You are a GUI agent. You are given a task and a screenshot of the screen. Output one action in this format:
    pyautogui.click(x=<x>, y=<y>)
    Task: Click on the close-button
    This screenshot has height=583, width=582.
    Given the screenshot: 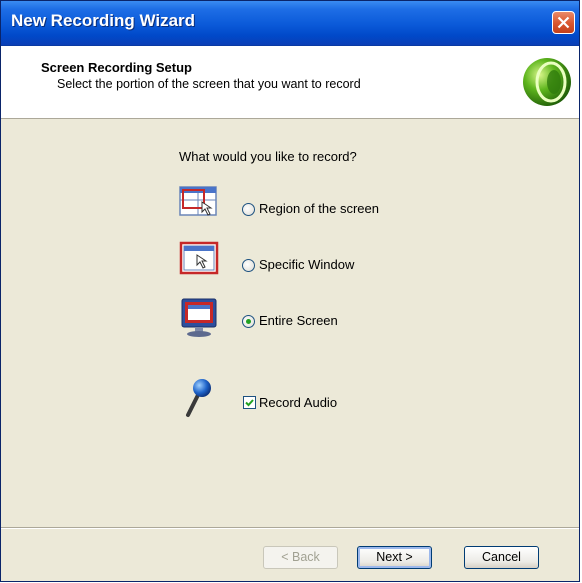 What is the action you would take?
    pyautogui.click(x=563, y=22)
    